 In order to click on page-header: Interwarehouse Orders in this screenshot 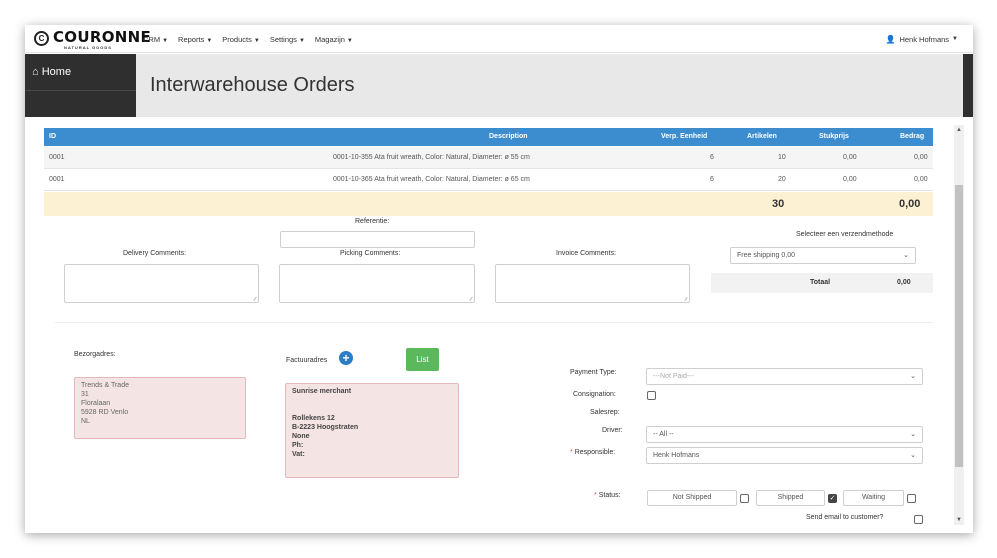, I will do `click(549, 85)`.